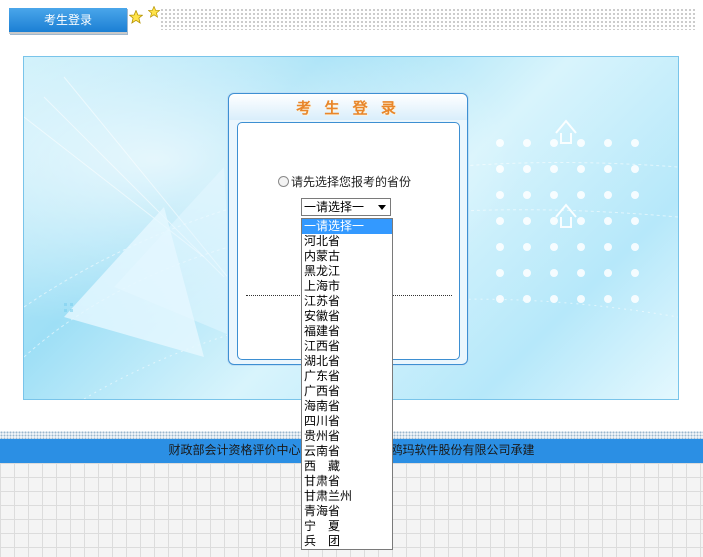 The height and width of the screenshot is (557, 703). What do you see at coordinates (334, 207) in the screenshot?
I see `province-select-value: 一请选择一` at bounding box center [334, 207].